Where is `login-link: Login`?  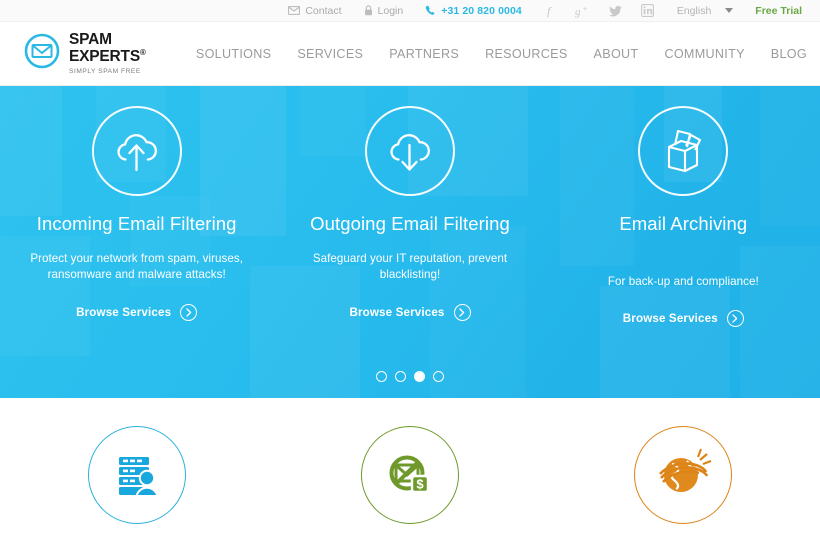 login-link: Login is located at coordinates (384, 11).